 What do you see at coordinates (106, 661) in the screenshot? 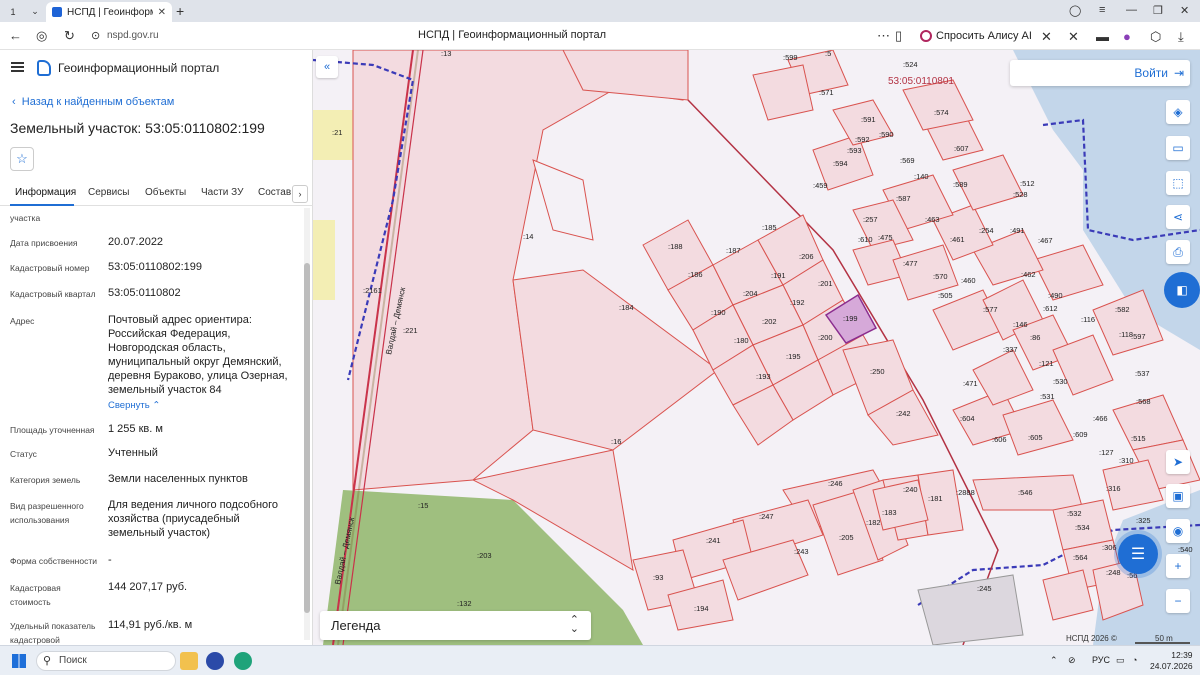
I see `taskbar-search: ⚲ Поиск` at bounding box center [106, 661].